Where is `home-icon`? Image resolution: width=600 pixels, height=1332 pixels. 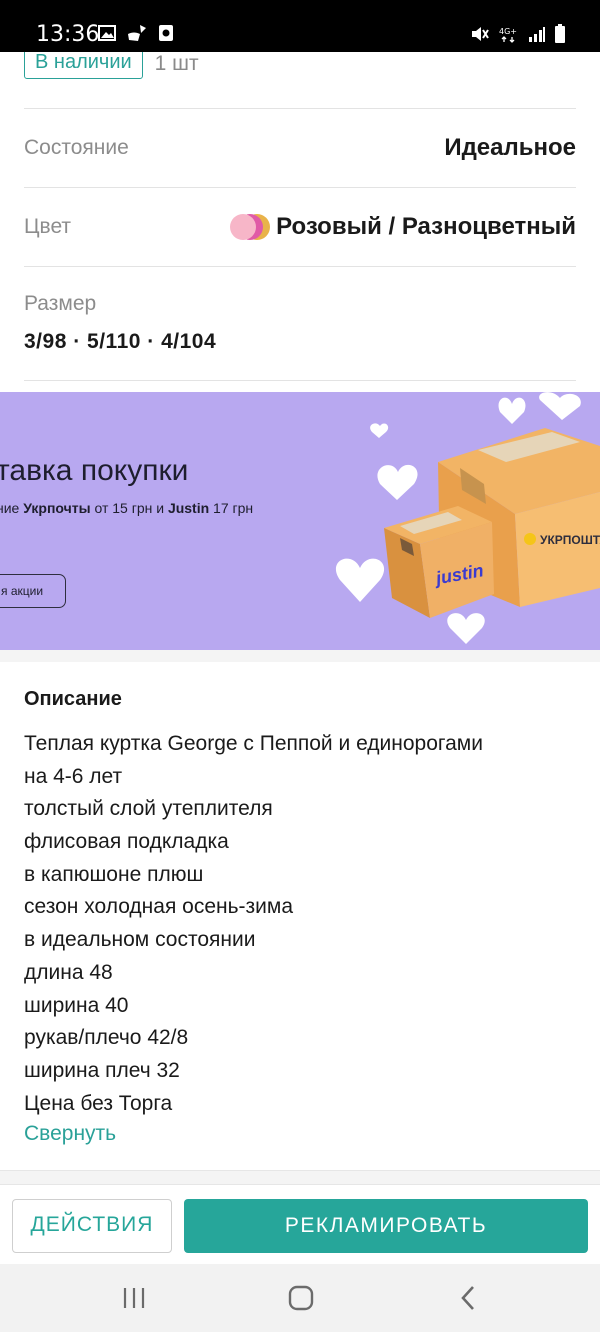
home-icon is located at coordinates (301, 1298).